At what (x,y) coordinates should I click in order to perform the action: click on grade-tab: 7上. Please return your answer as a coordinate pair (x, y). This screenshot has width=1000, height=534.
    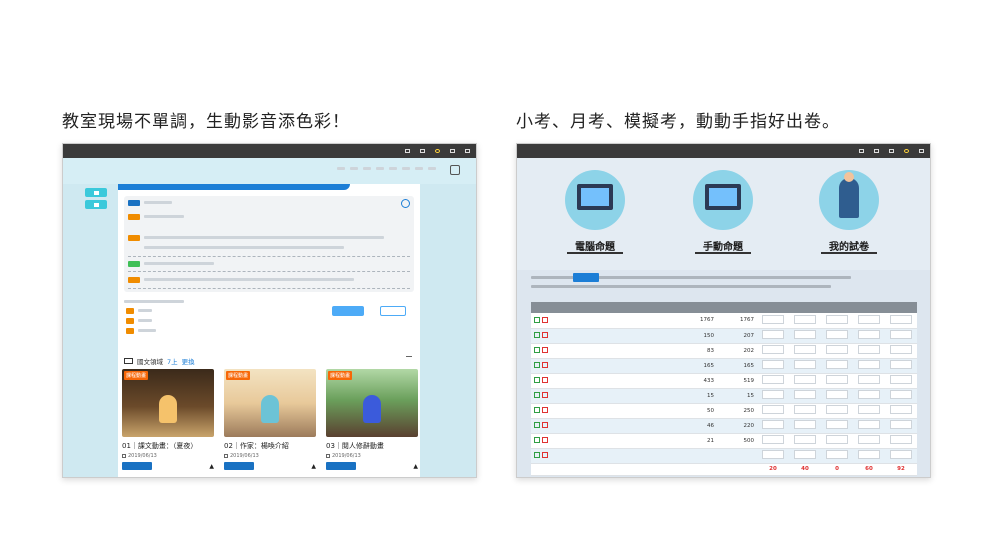
    Looking at the image, I should click on (172, 361).